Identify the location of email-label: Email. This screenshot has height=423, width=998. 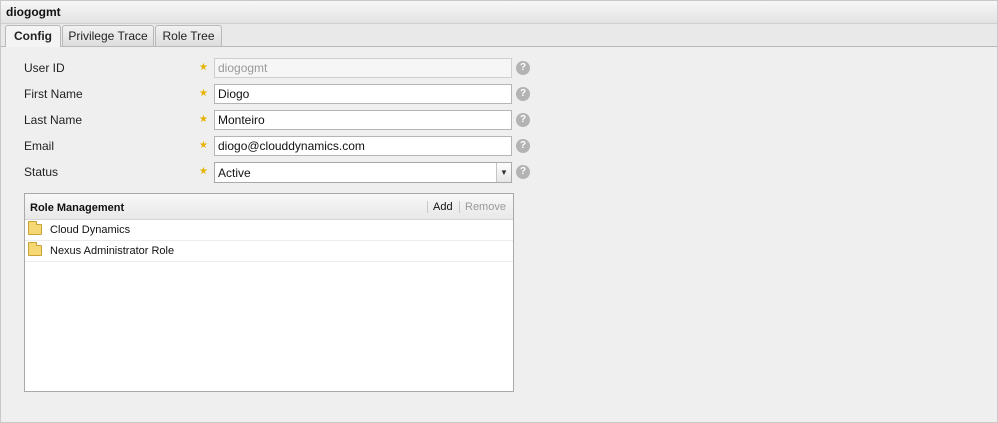
(39, 146).